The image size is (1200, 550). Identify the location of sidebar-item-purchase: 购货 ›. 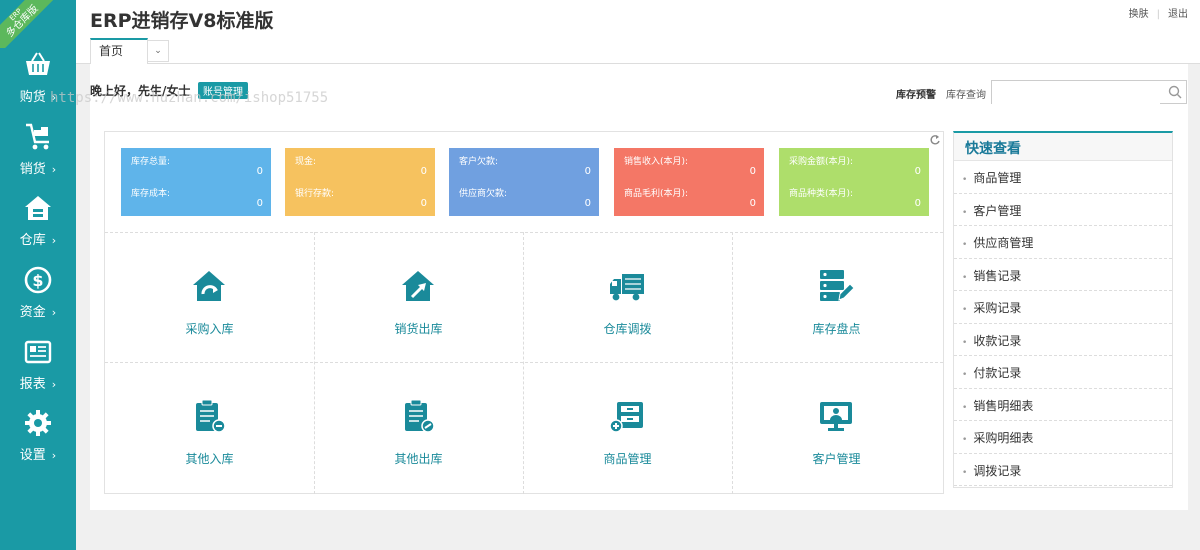
(38, 83).